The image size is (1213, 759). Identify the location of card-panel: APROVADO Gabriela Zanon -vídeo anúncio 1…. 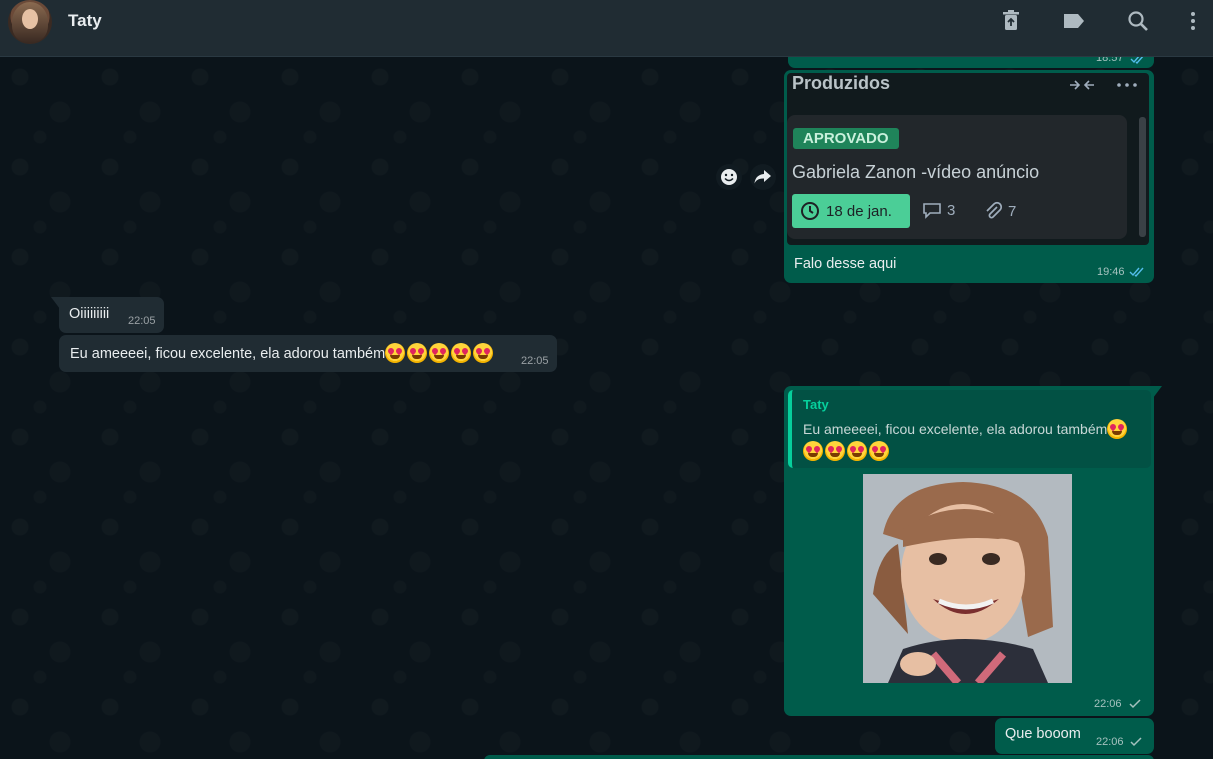
(957, 177).